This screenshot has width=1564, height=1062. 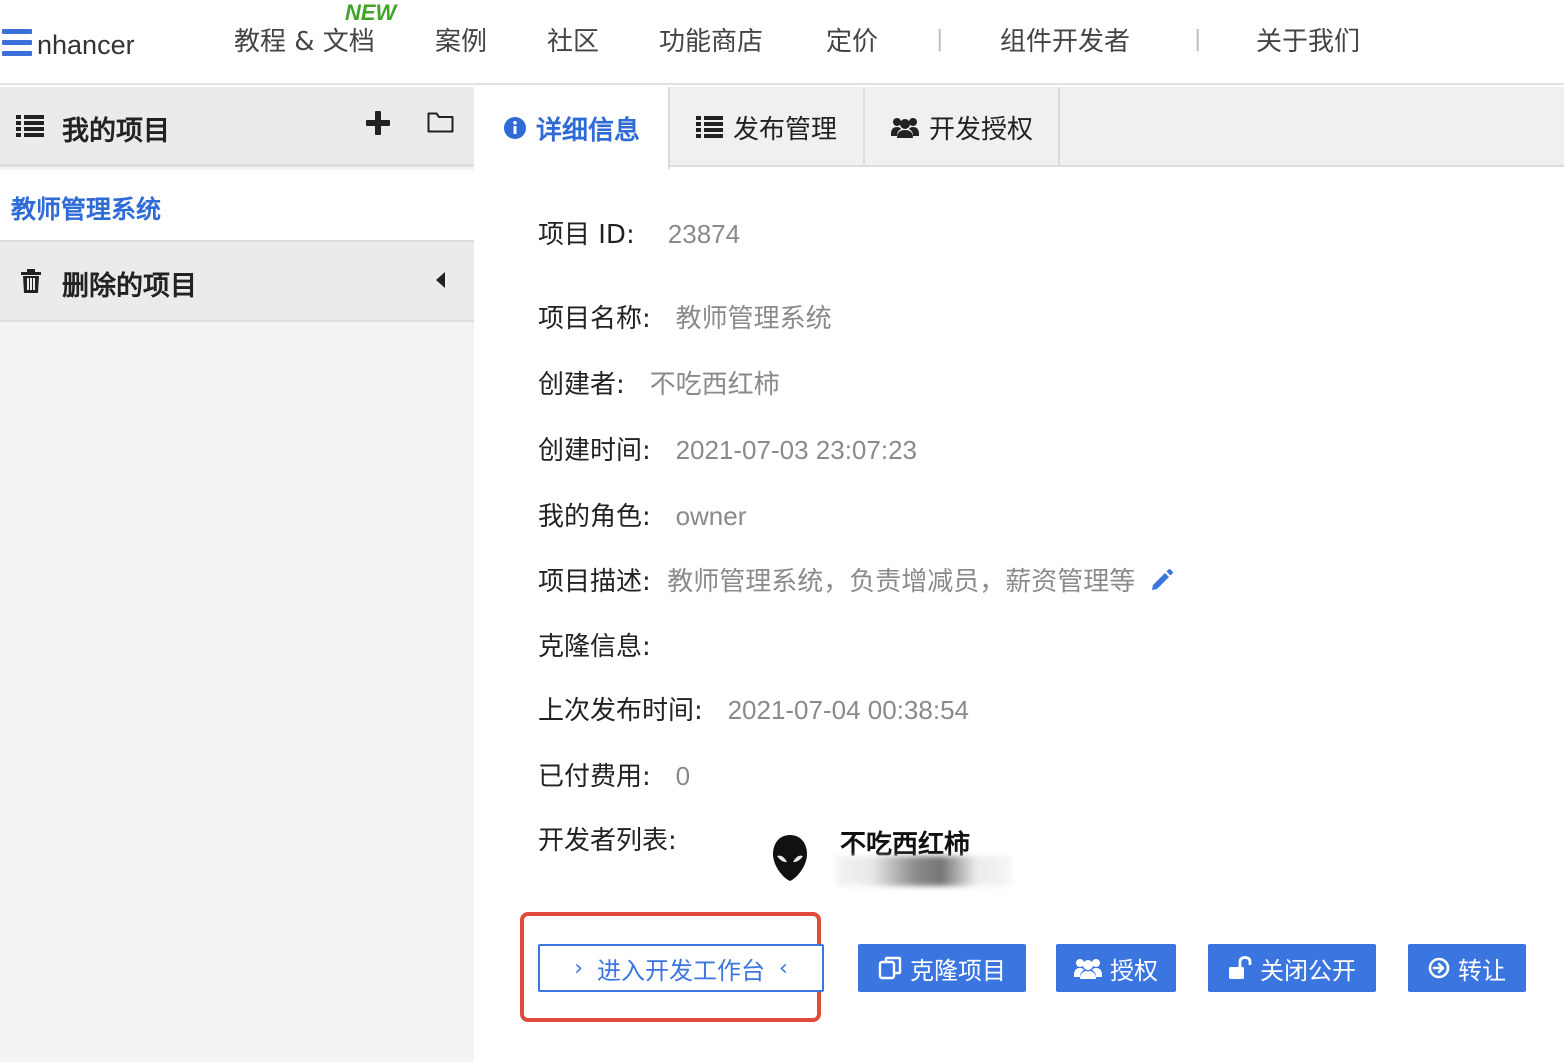 I want to click on nav-docs: 教程 & 文档, so click(x=304, y=39).